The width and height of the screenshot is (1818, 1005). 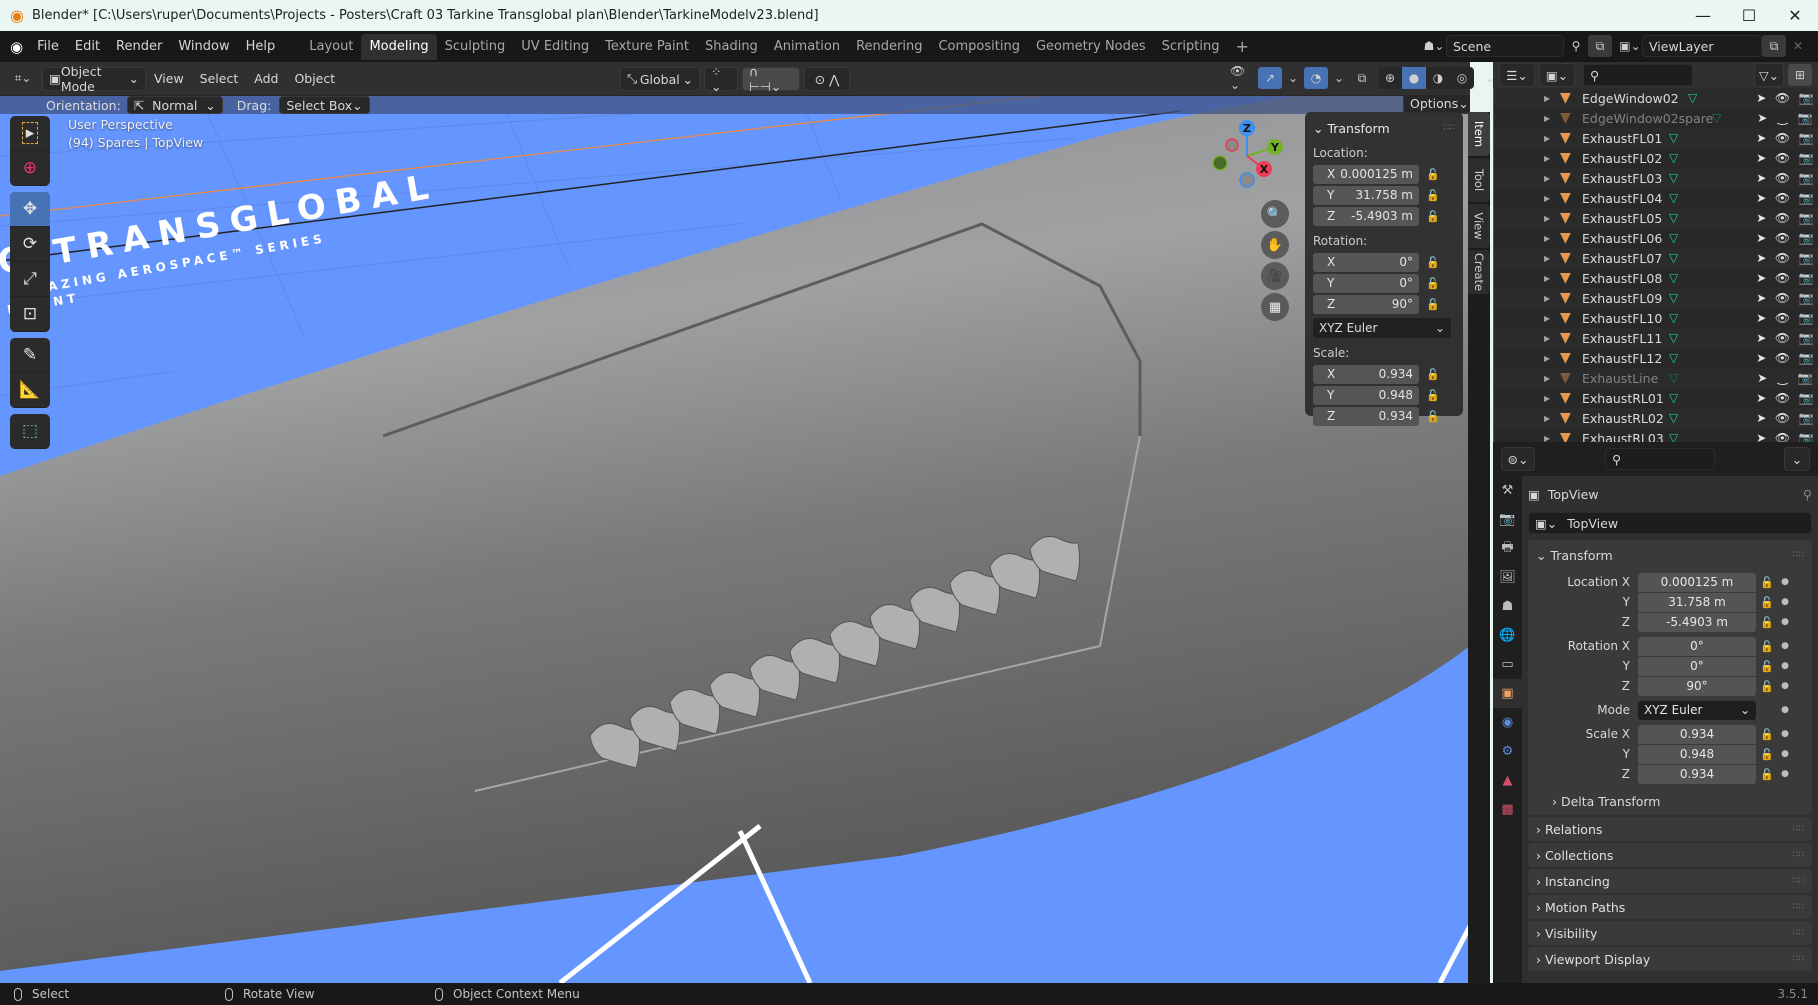 I want to click on pin-icon: ⚲, so click(x=1807, y=494).